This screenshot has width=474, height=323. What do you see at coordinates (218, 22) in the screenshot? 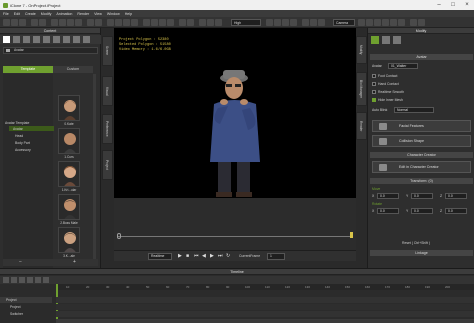
I see `grid-icon` at bounding box center [218, 22].